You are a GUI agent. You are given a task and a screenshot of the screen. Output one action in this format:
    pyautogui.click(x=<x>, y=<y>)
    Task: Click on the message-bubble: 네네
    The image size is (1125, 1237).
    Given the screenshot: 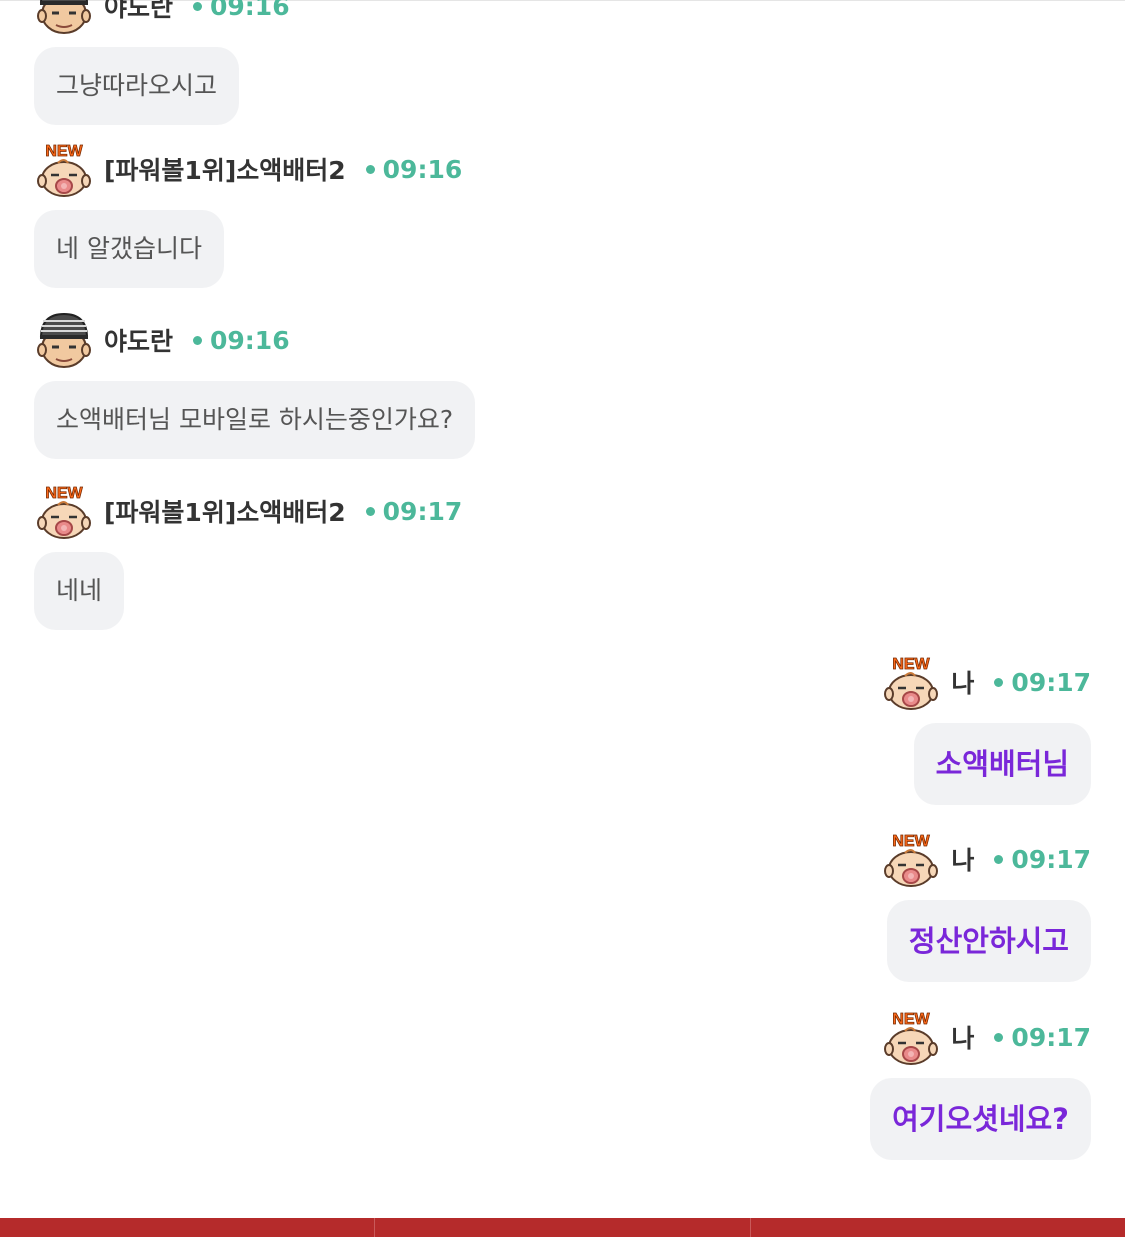 What is the action you would take?
    pyautogui.click(x=79, y=591)
    